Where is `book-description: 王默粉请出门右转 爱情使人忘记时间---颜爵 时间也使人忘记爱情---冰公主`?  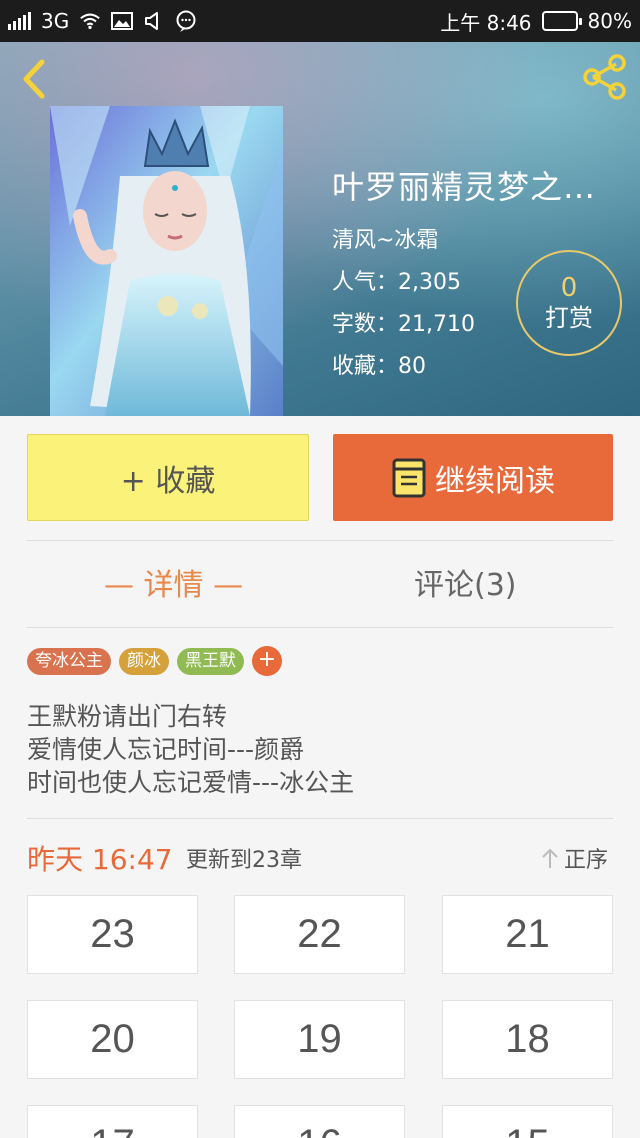 book-description: 王默粉请出门右转 爱情使人忘记时间---颜爵 时间也使人忘记爱情---冰公主 is located at coordinates (190, 749).